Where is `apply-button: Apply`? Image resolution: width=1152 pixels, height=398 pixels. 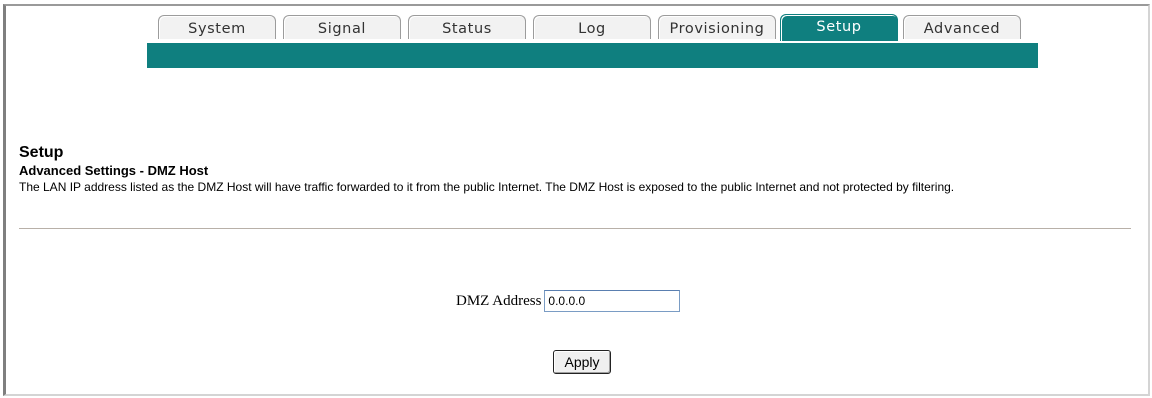 apply-button: Apply is located at coordinates (582, 362).